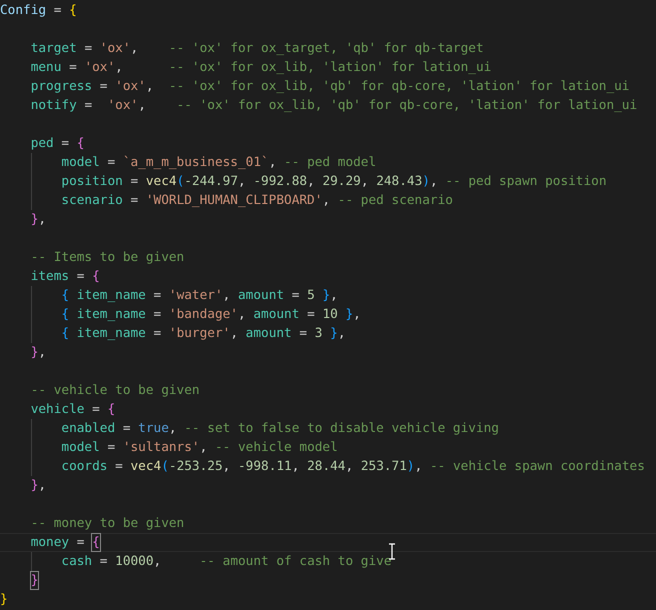 This screenshot has height=610, width=656. Describe the element at coordinates (328, 200) in the screenshot. I see `code-line: scenario = 'WORLD_HUMAN_CLIPBOARD', -- ped scenario` at that location.